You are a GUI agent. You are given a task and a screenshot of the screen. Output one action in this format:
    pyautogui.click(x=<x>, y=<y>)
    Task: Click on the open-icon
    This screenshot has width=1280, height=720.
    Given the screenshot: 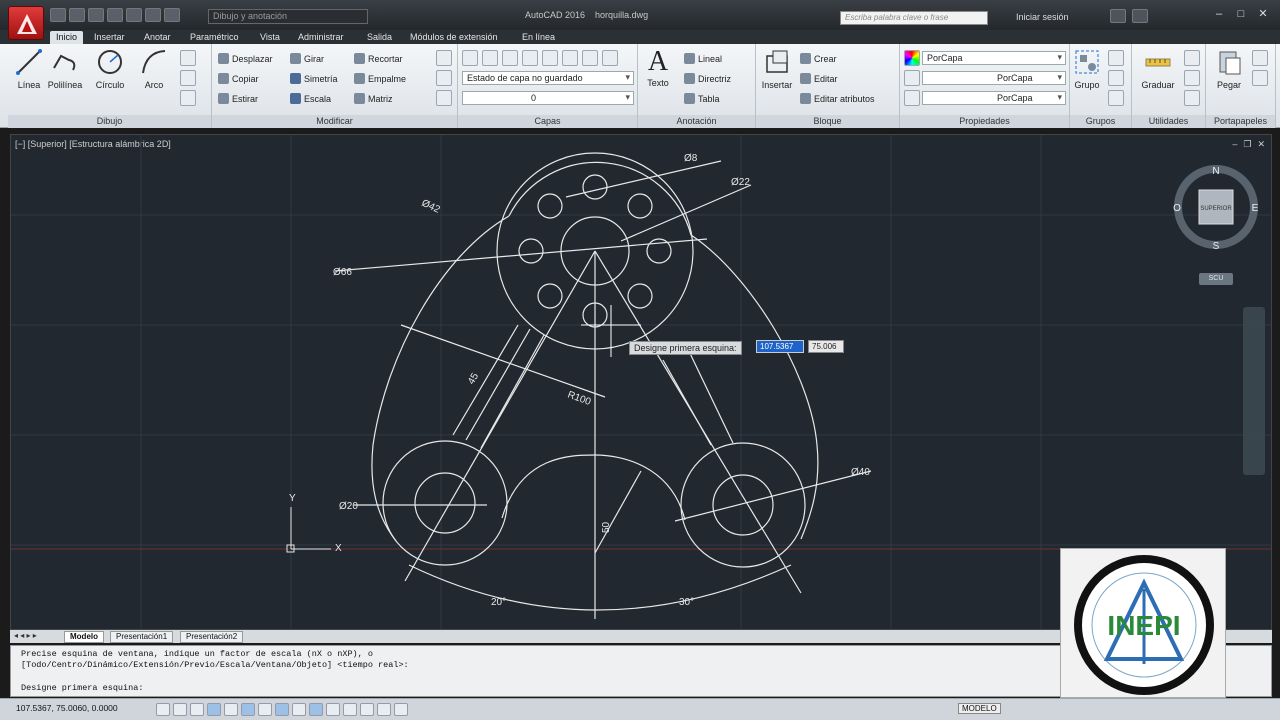 What is the action you would take?
    pyautogui.click(x=77, y=15)
    